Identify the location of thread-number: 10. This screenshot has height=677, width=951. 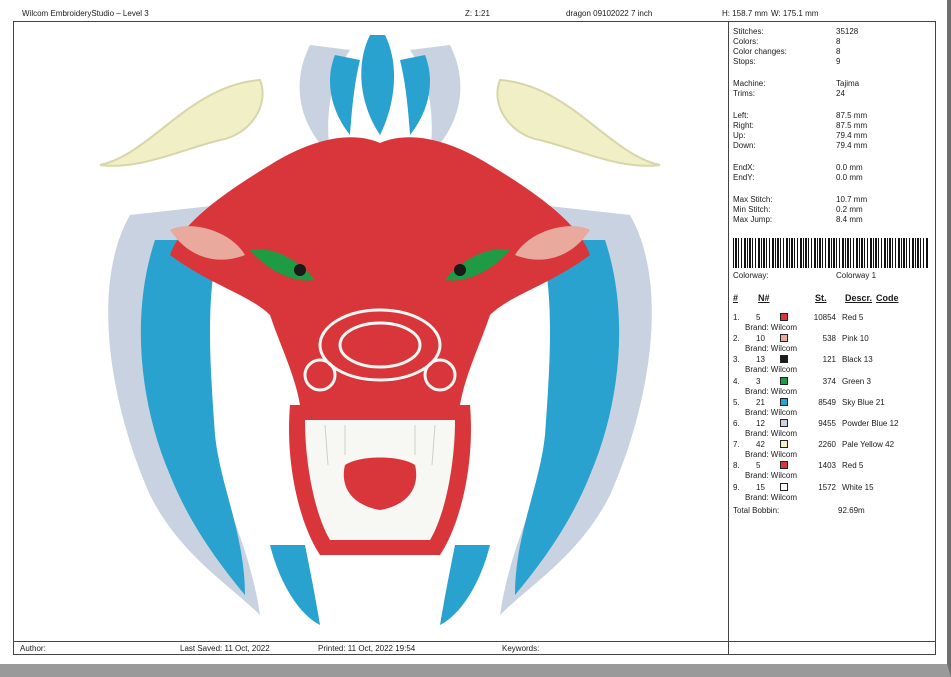
(760, 339).